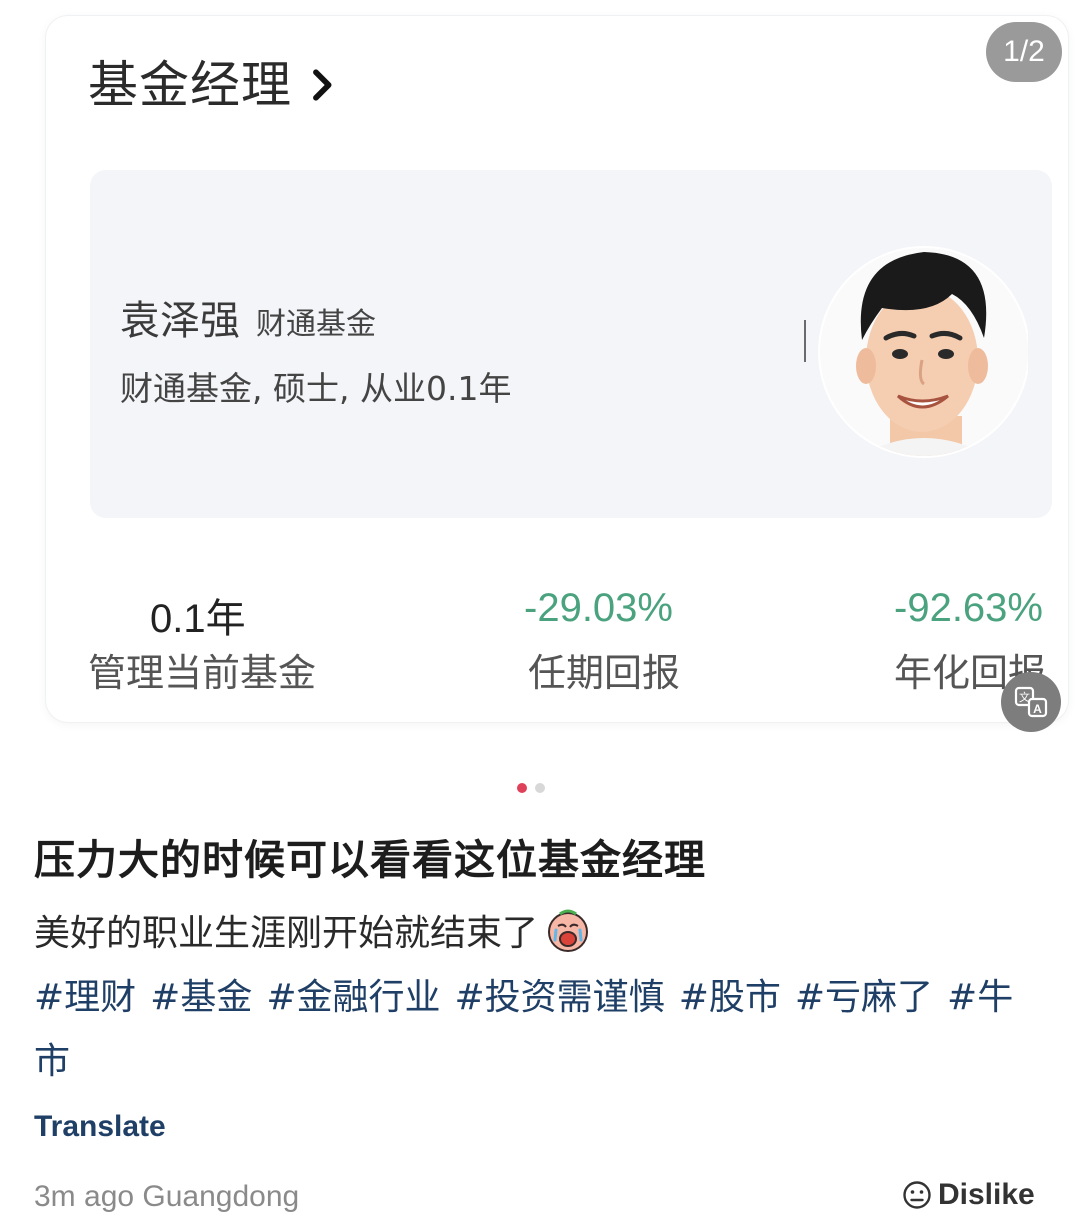 This screenshot has height=1225, width=1080. I want to click on manager-company: 财通基金, so click(316, 324).